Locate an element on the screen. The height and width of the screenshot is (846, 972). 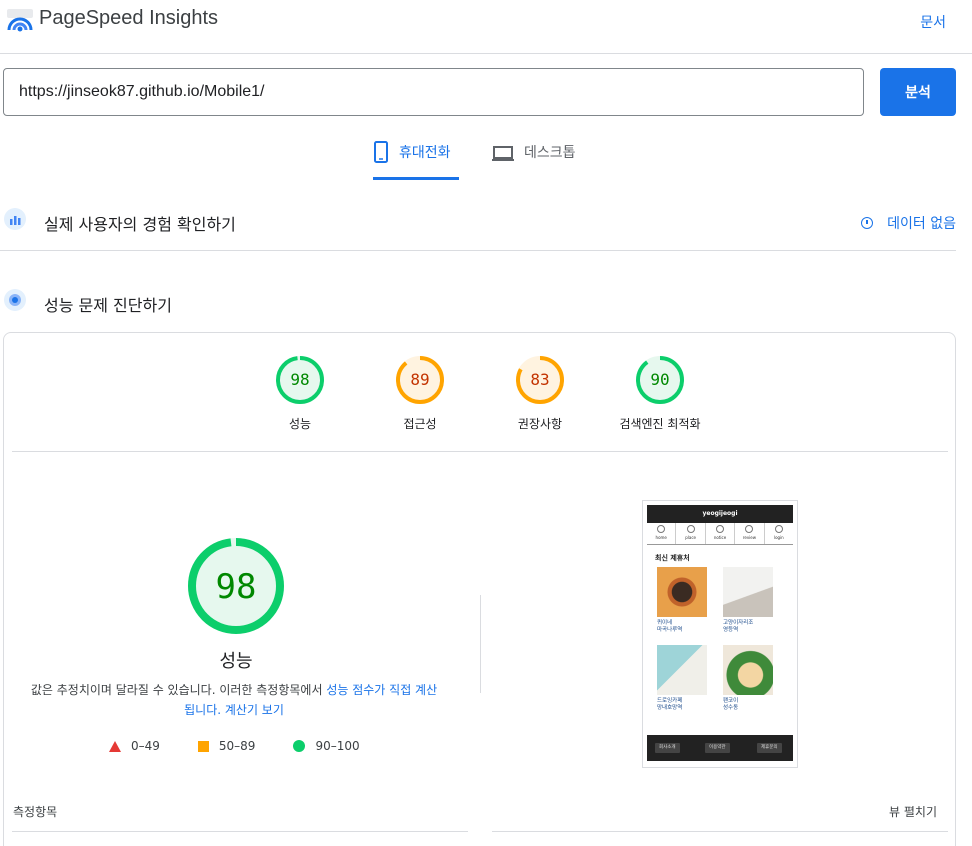
legend-average: 50–89 is located at coordinates (226, 746).